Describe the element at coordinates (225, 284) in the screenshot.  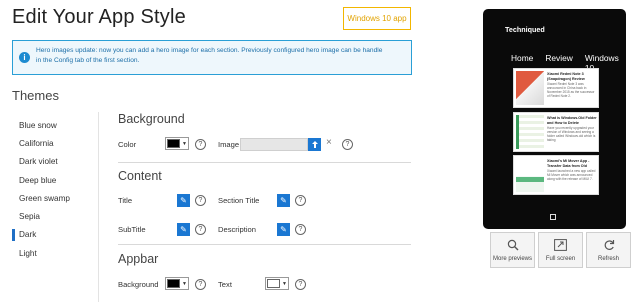
I see `appbar-text-label: Text` at that location.